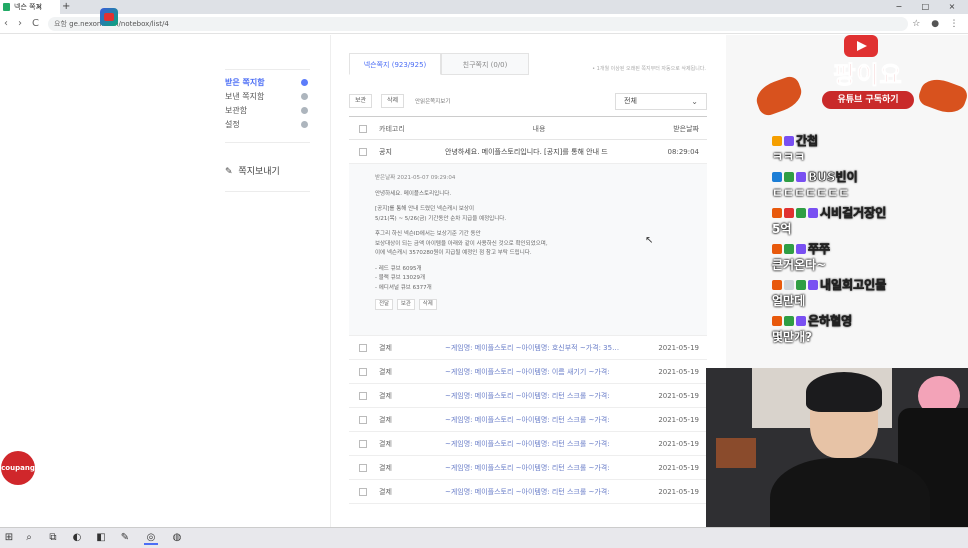 The width and height of the screenshot is (968, 548). I want to click on forward-button: ›, so click(20, 24).